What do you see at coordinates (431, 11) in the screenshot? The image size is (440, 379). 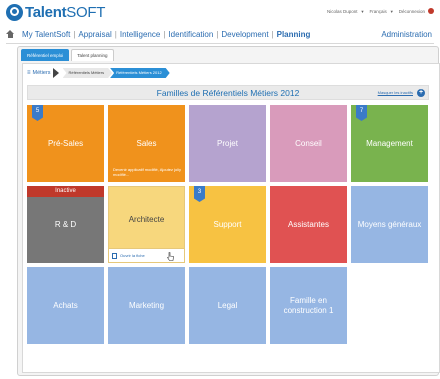 I see `power-icon` at bounding box center [431, 11].